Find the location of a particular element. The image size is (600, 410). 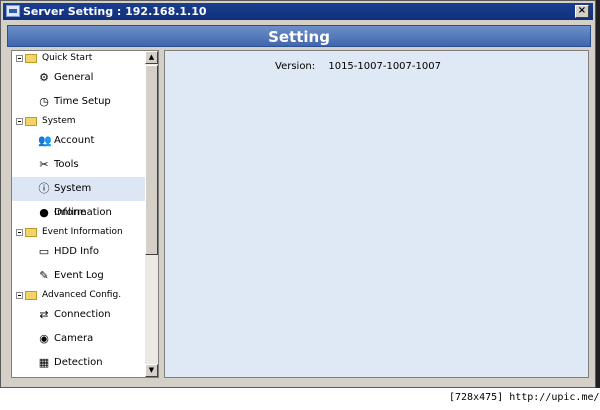

tree-item: 👥 Account is located at coordinates (79, 141).